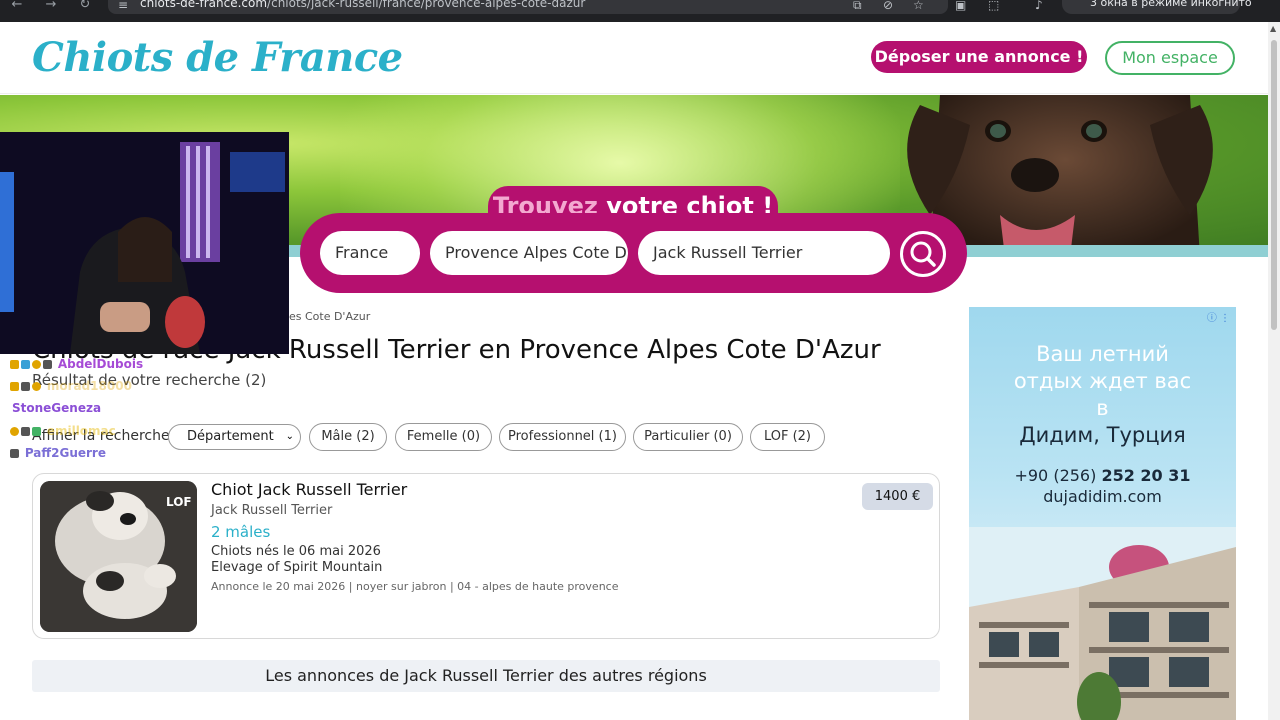  I want to click on url-domain: chiots-de-france.com, so click(204, 5).